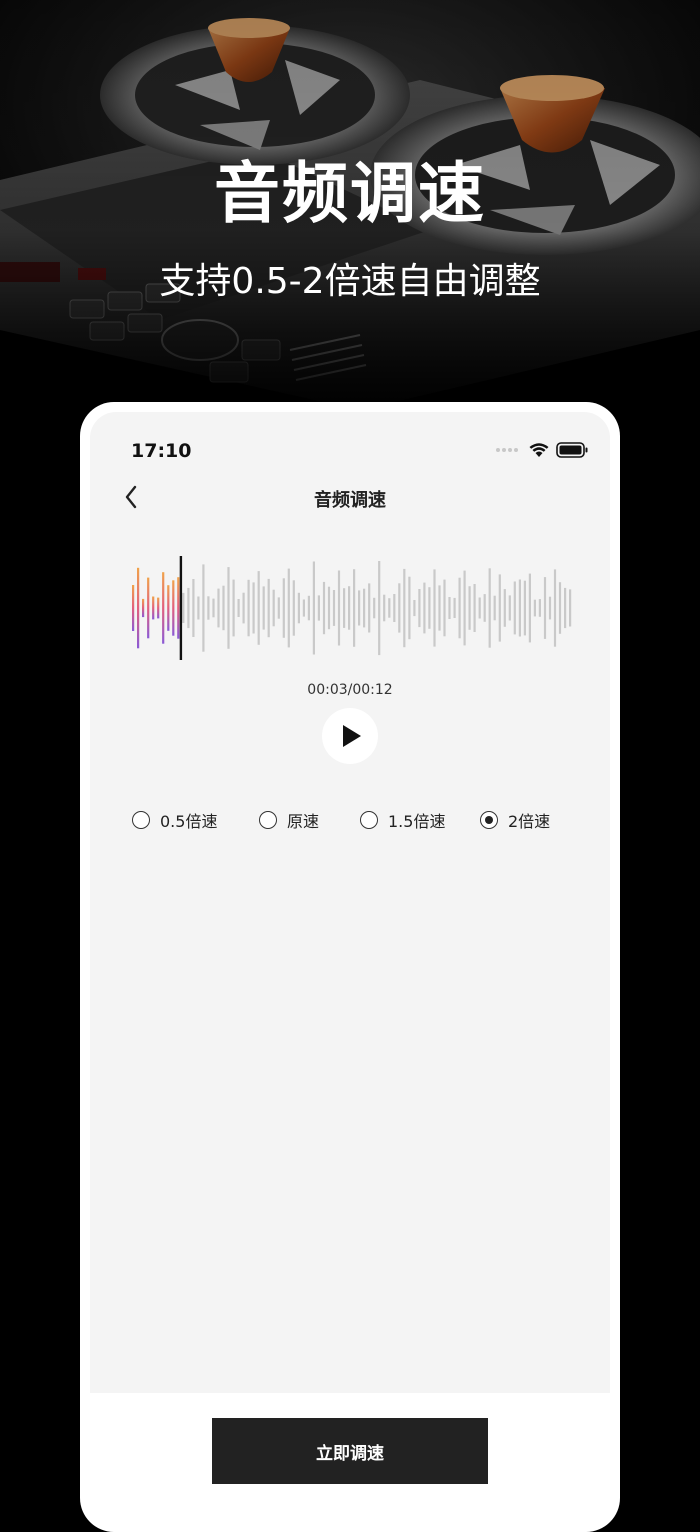 This screenshot has height=1532, width=700. What do you see at coordinates (189, 821) in the screenshot?
I see `speed-label: 0.5倍速` at bounding box center [189, 821].